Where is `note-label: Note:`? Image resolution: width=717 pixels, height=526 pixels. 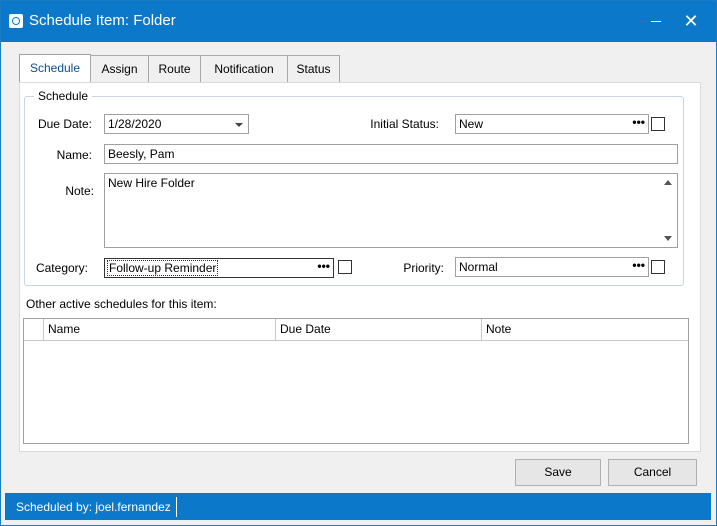
note-label: Note: is located at coordinates (79, 191).